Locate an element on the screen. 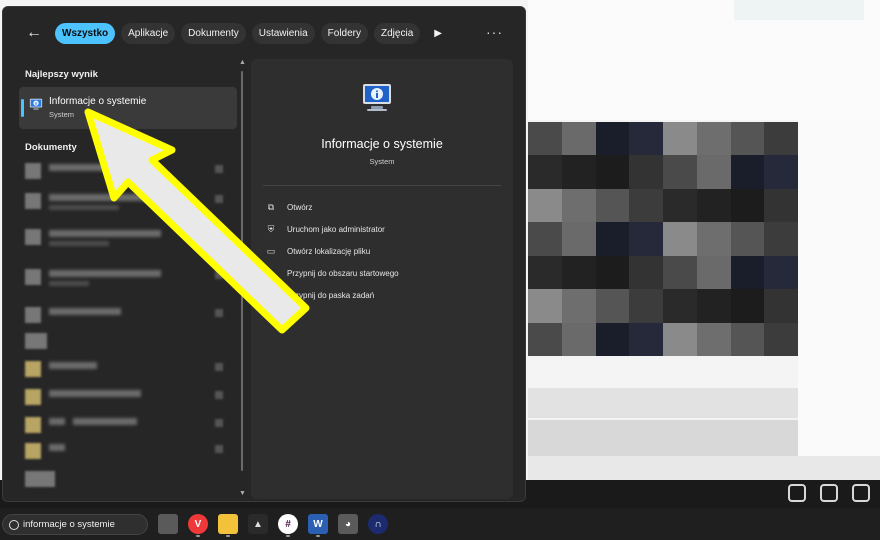  browser-tools is located at coordinates (829, 493).